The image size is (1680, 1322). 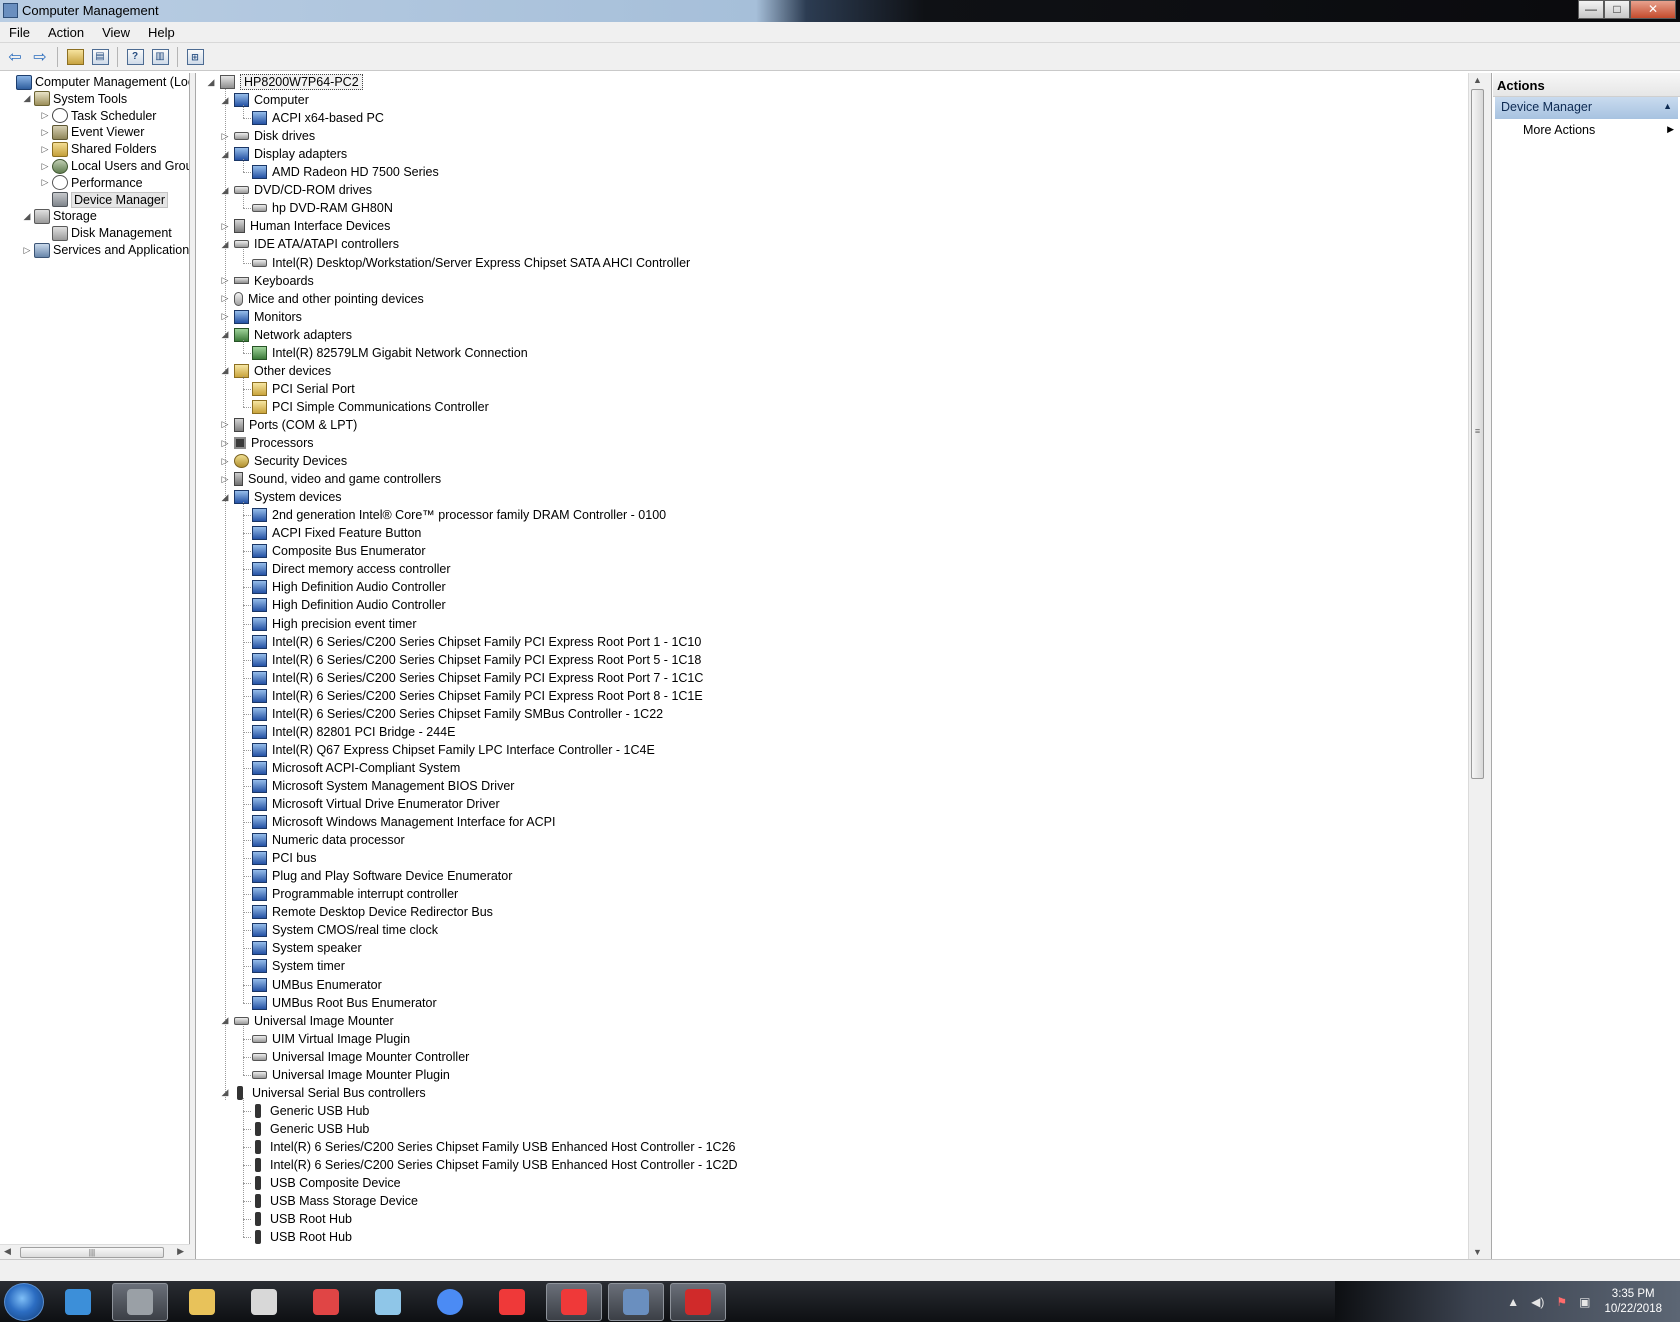 I want to click on menu-view: View, so click(x=116, y=32).